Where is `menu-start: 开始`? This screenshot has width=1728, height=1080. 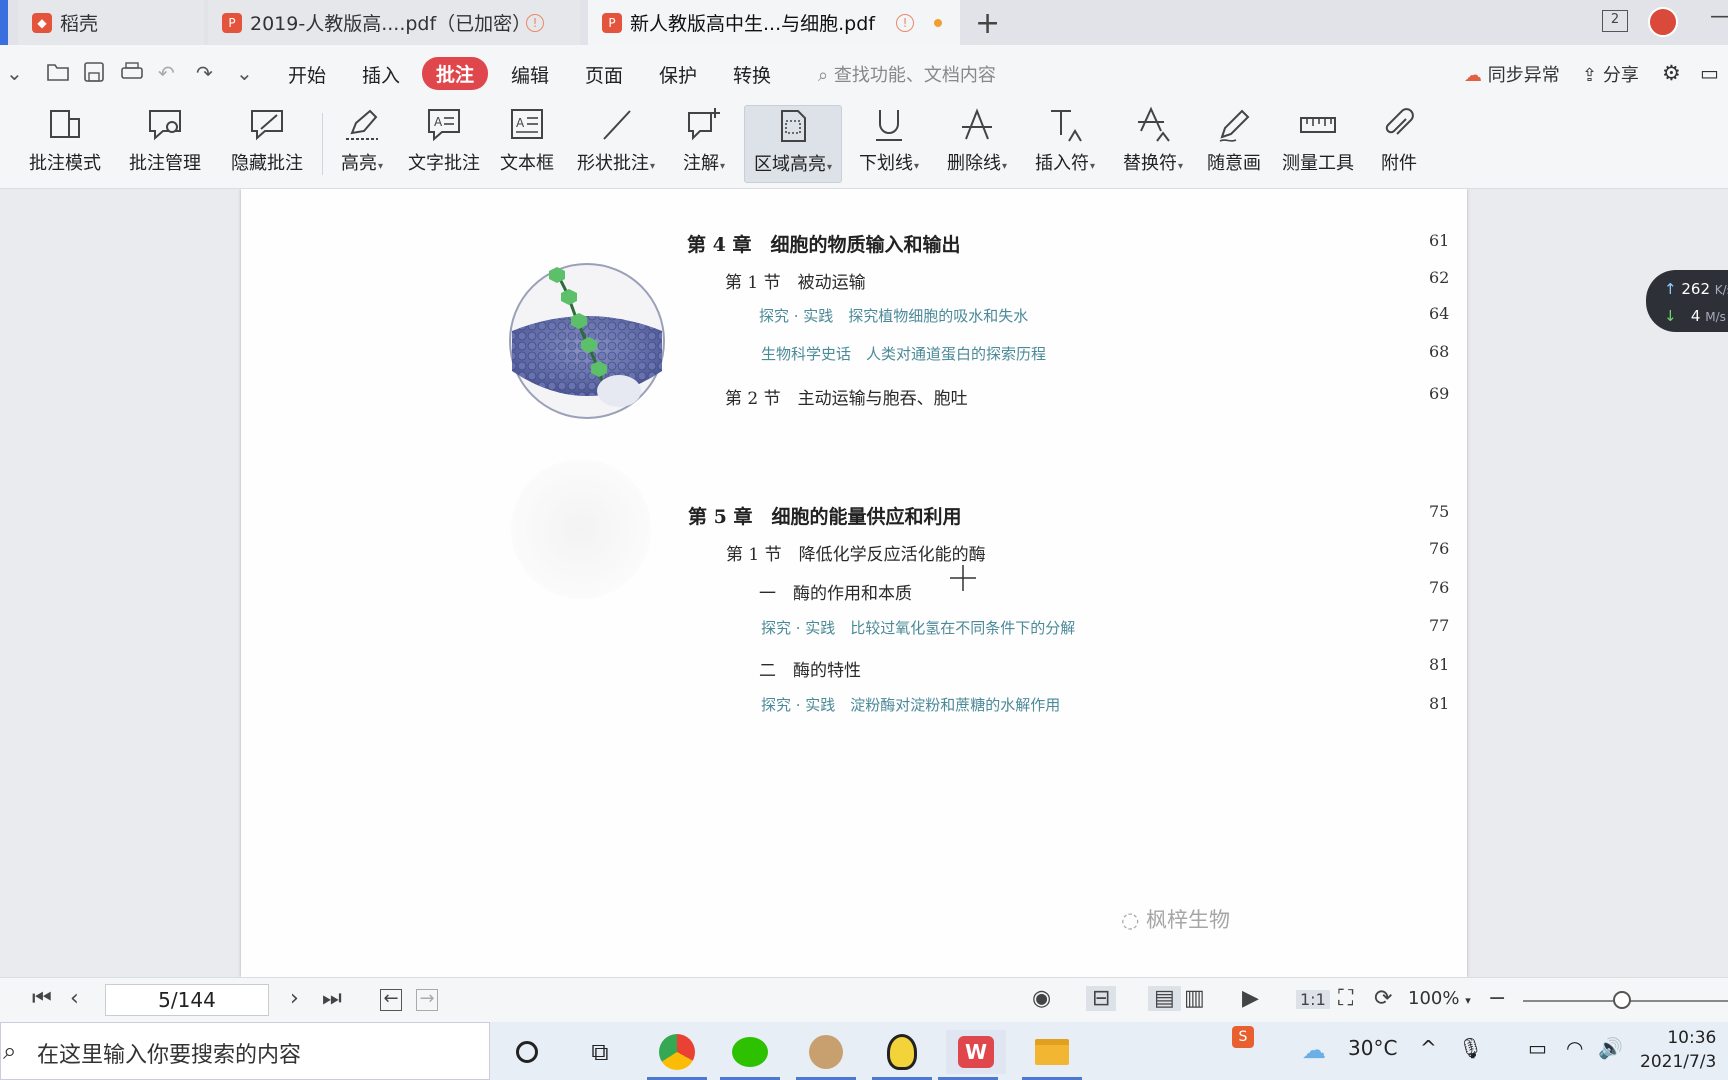 menu-start: 开始 is located at coordinates (307, 74).